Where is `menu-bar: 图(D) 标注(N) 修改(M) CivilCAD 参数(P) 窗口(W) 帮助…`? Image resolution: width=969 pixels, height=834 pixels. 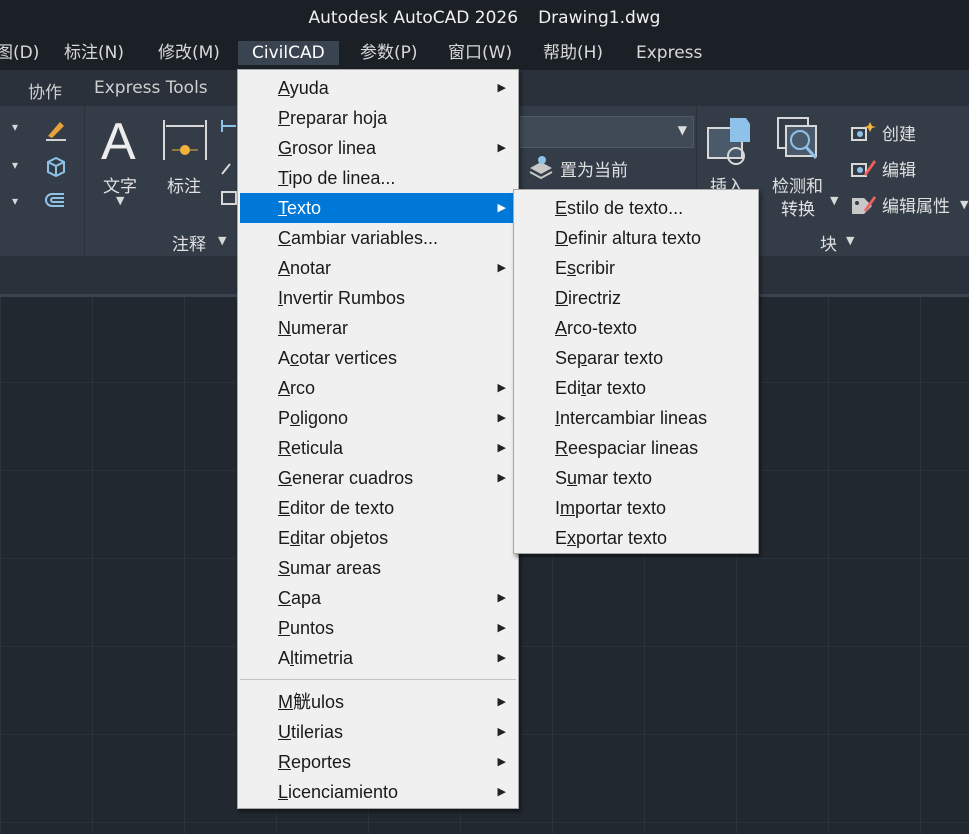 menu-bar: 图(D) 标注(N) 修改(M) CivilCAD 参数(P) 窗口(W) 帮助… is located at coordinates (484, 53).